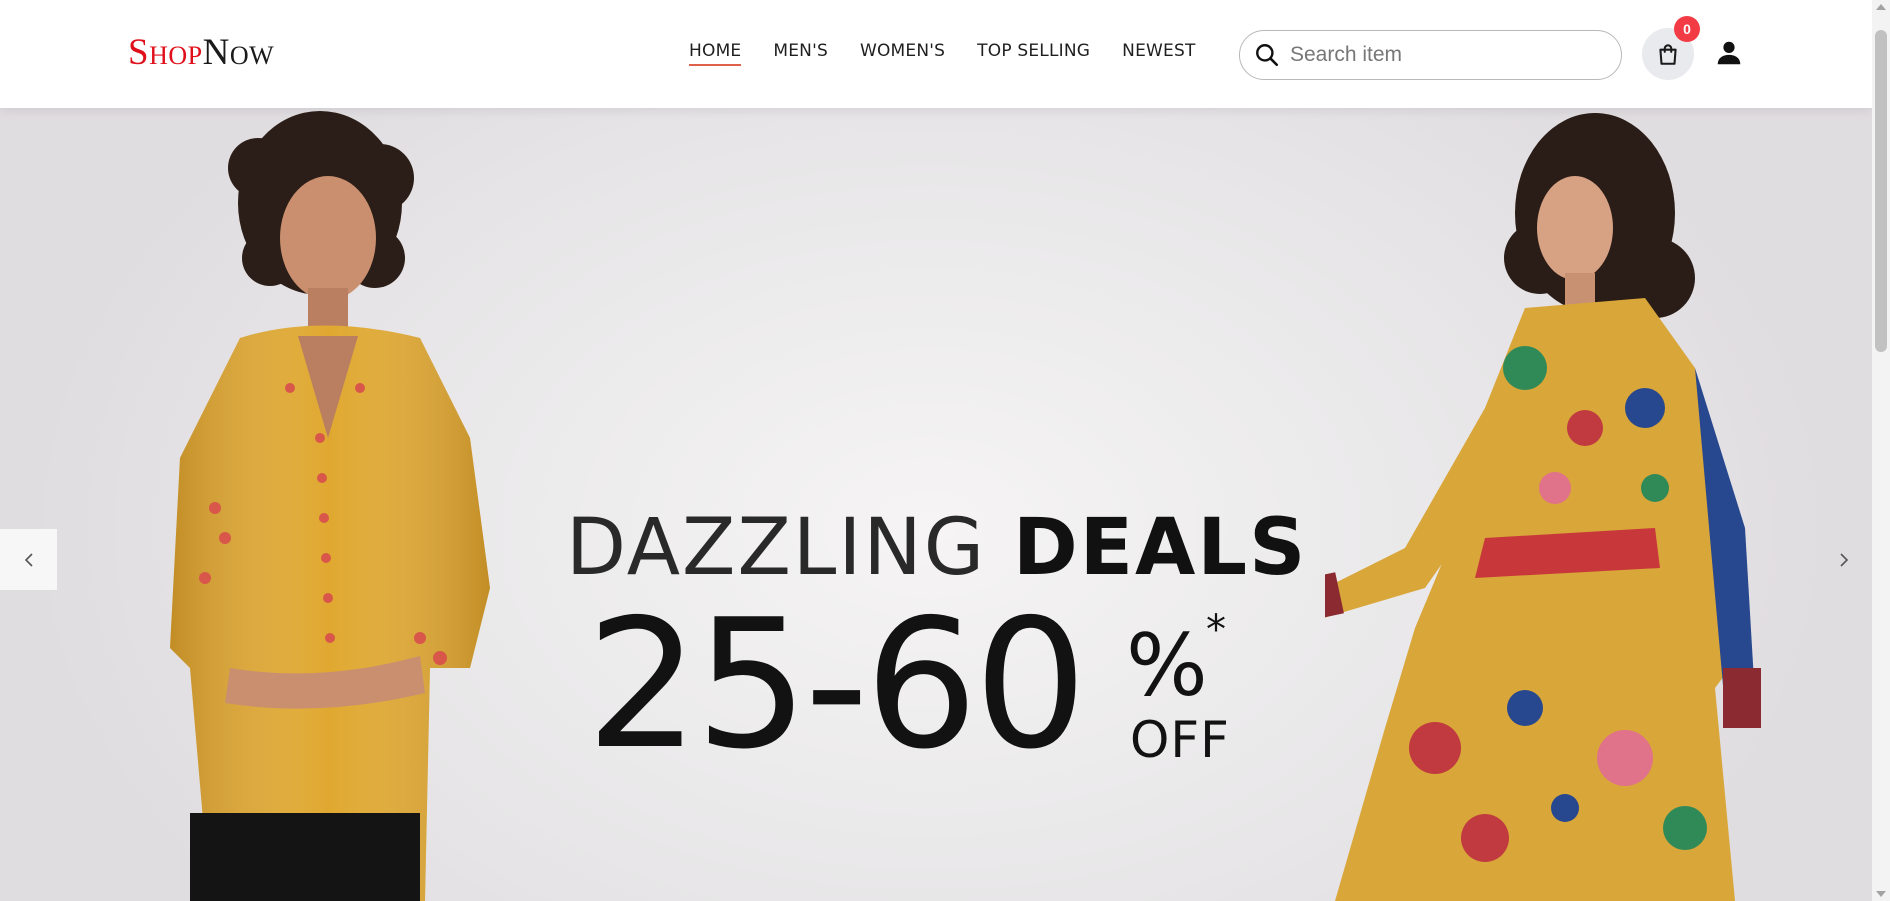 Image resolution: width=1890 pixels, height=901 pixels. I want to click on scroll-up-arrow-icon, so click(1881, 7).